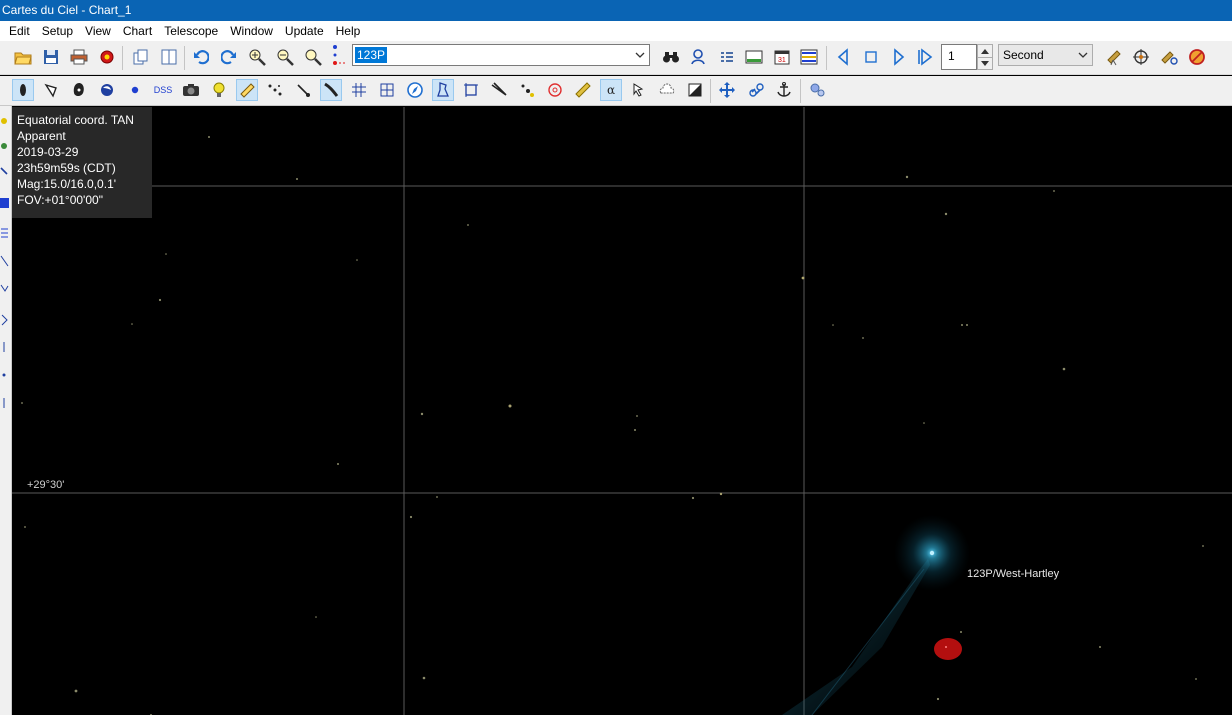  I want to click on anchor-icon, so click(784, 90).